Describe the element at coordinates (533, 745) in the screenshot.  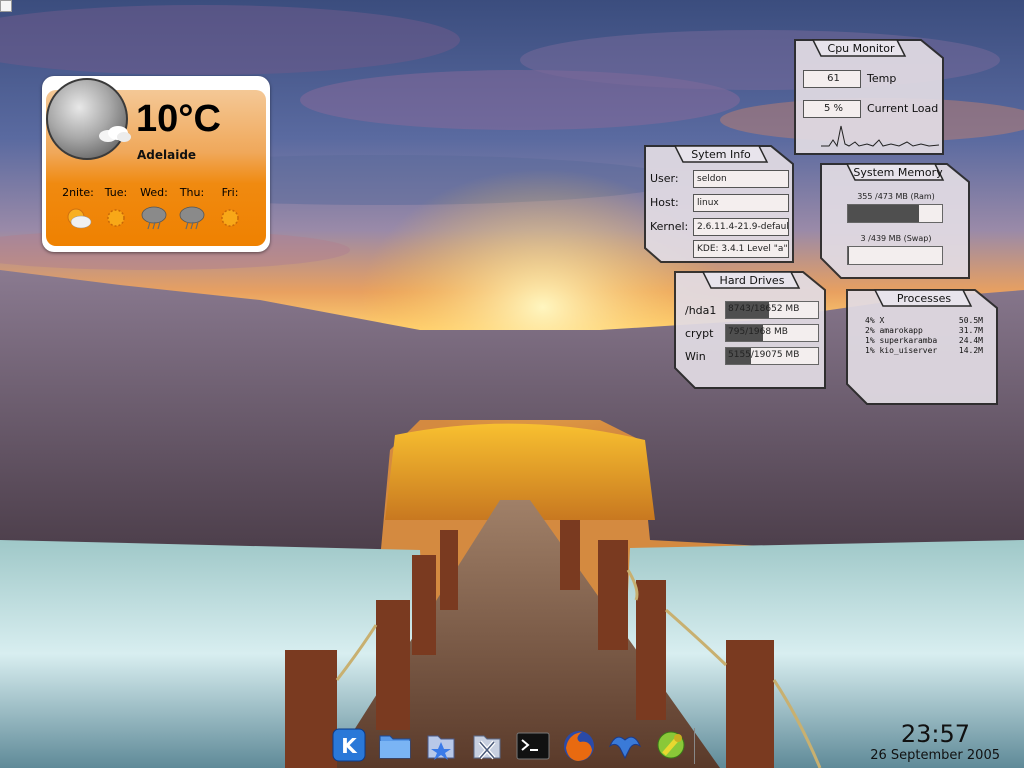
I see `terminal-icon` at that location.